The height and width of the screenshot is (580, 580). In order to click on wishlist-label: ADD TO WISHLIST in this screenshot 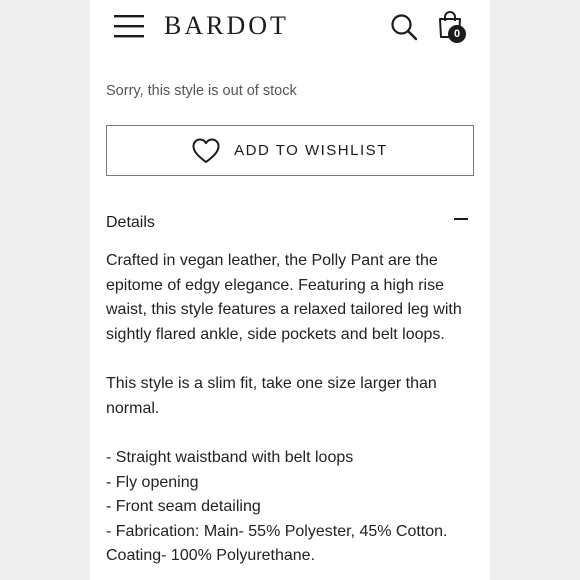, I will do `click(311, 150)`.